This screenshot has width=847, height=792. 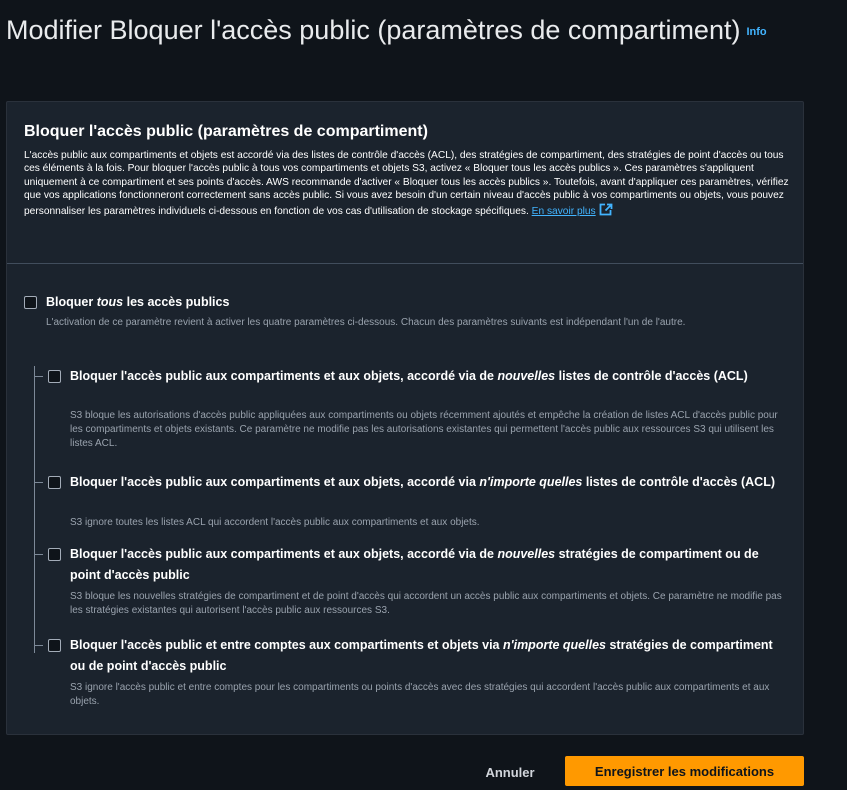 I want to click on option-new-policy-checkbox, so click(x=54, y=554).